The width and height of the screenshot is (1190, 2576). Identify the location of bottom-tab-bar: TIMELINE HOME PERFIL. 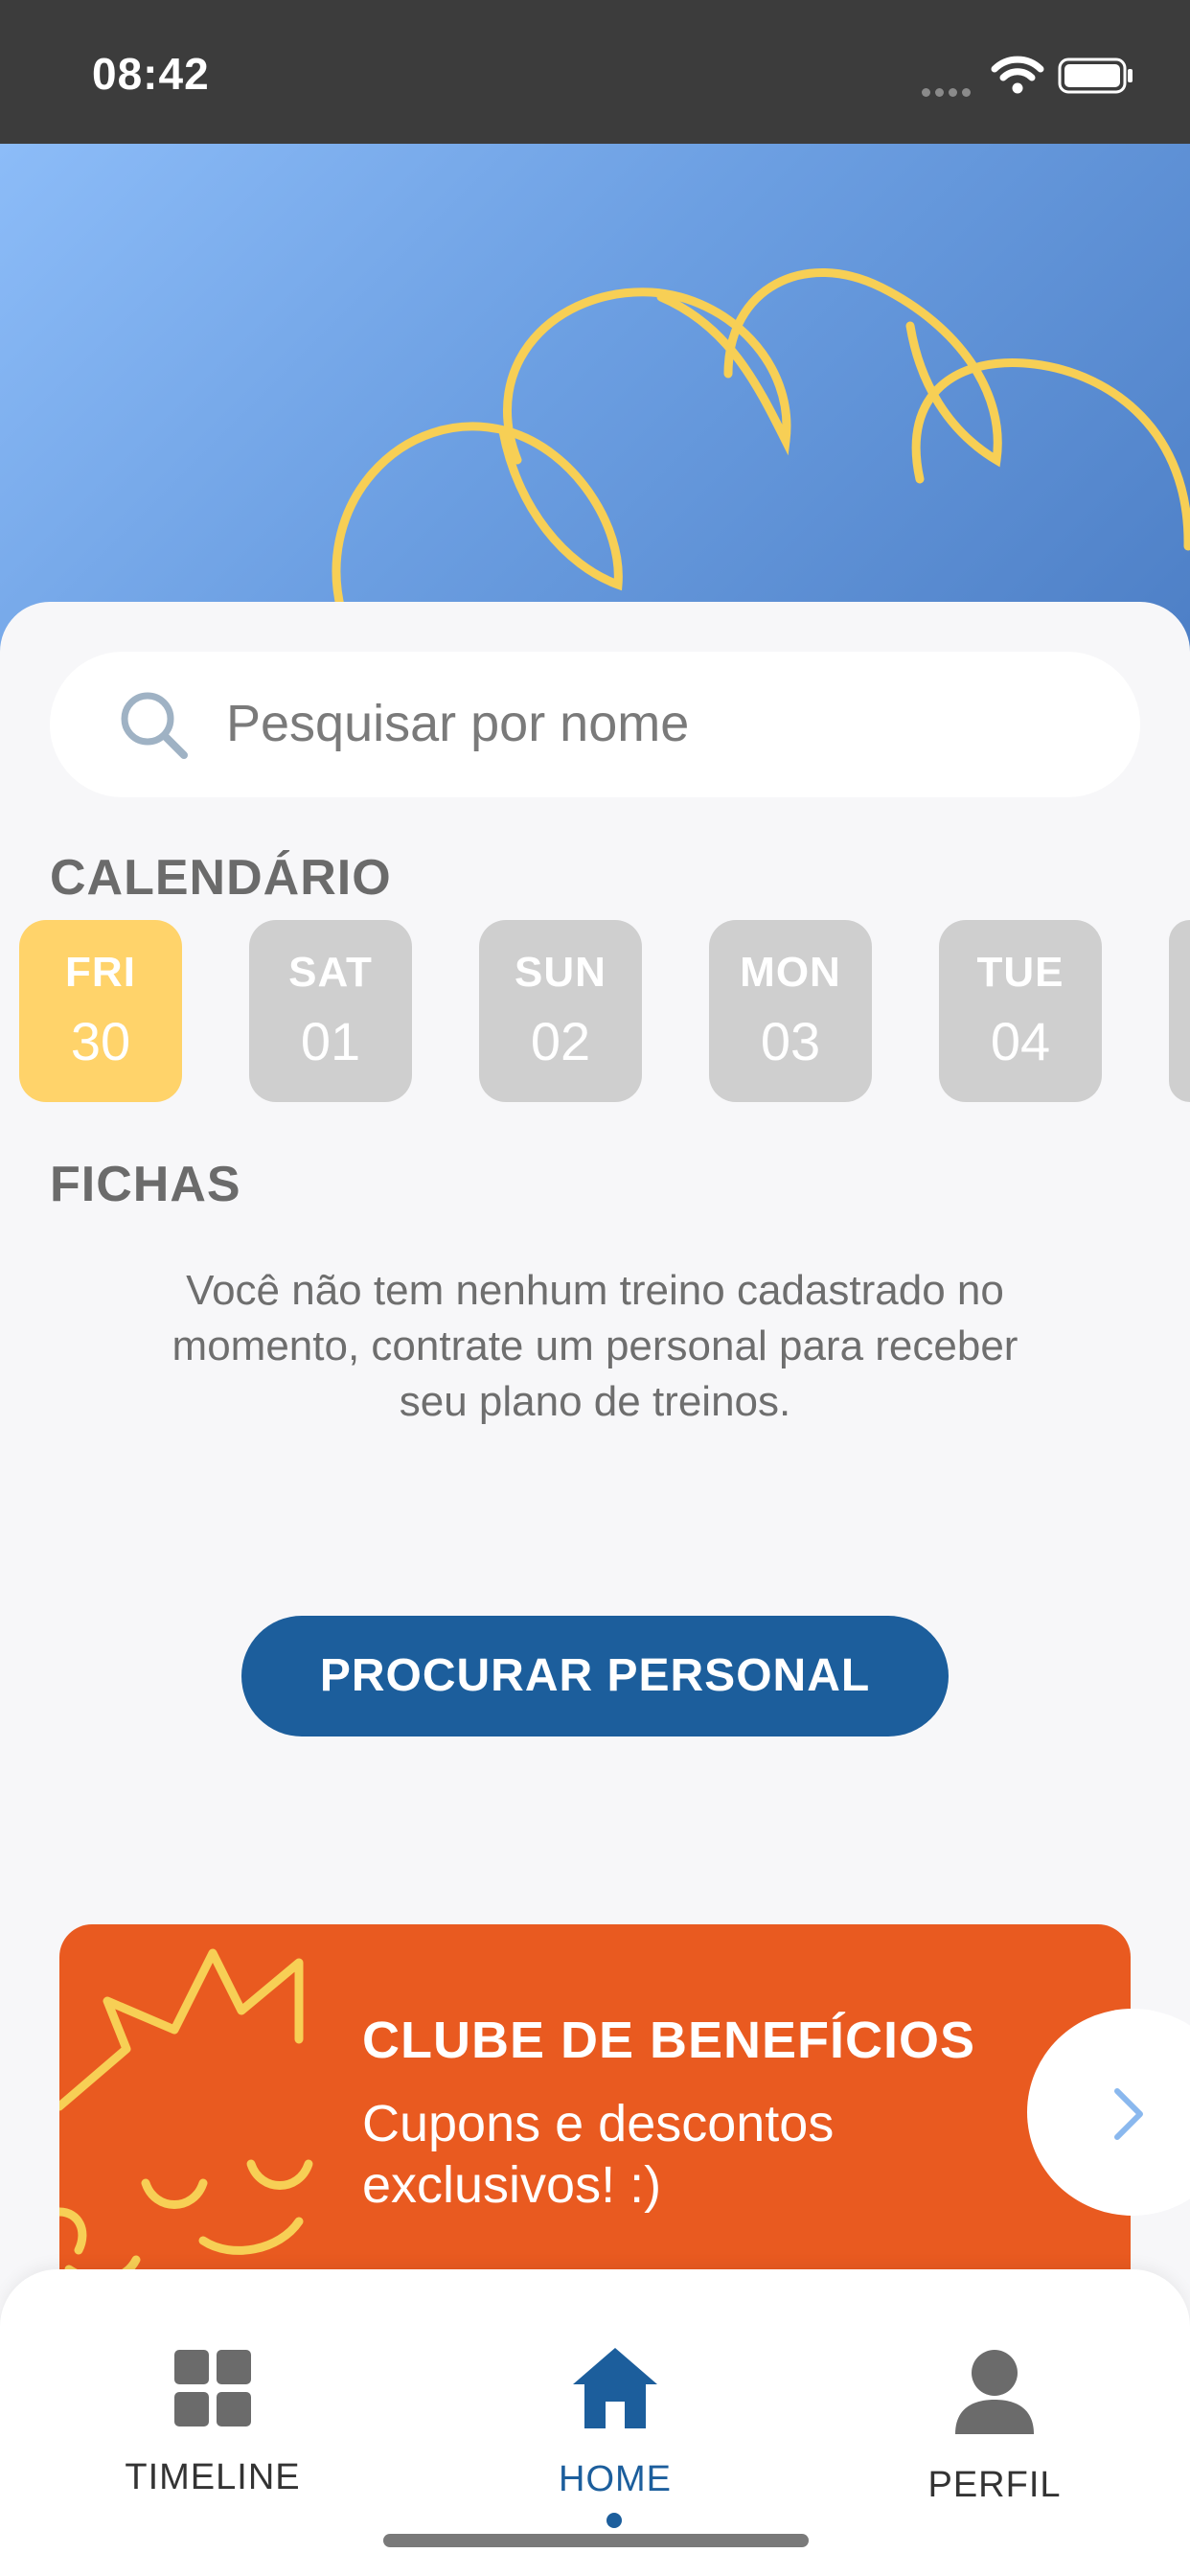
(595, 2422).